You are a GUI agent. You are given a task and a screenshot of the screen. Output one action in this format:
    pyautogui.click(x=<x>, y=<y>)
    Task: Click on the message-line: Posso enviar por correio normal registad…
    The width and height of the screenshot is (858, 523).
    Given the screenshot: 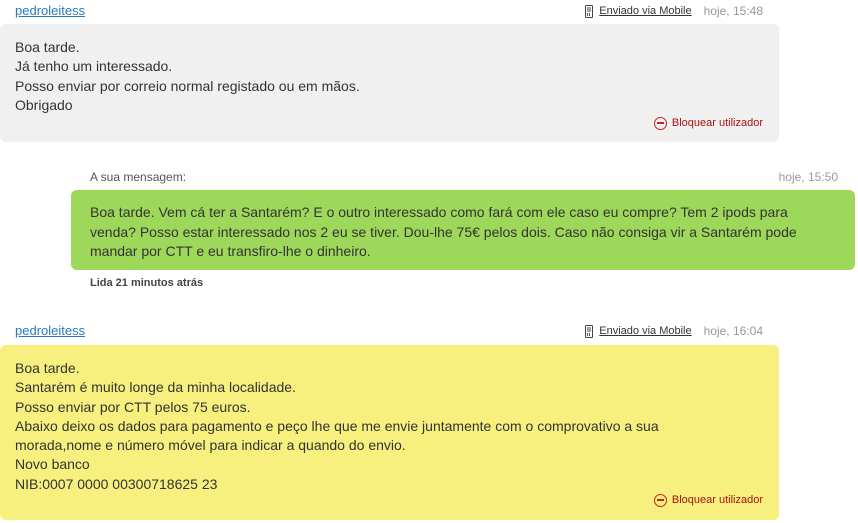 What is the action you would take?
    pyautogui.click(x=187, y=85)
    